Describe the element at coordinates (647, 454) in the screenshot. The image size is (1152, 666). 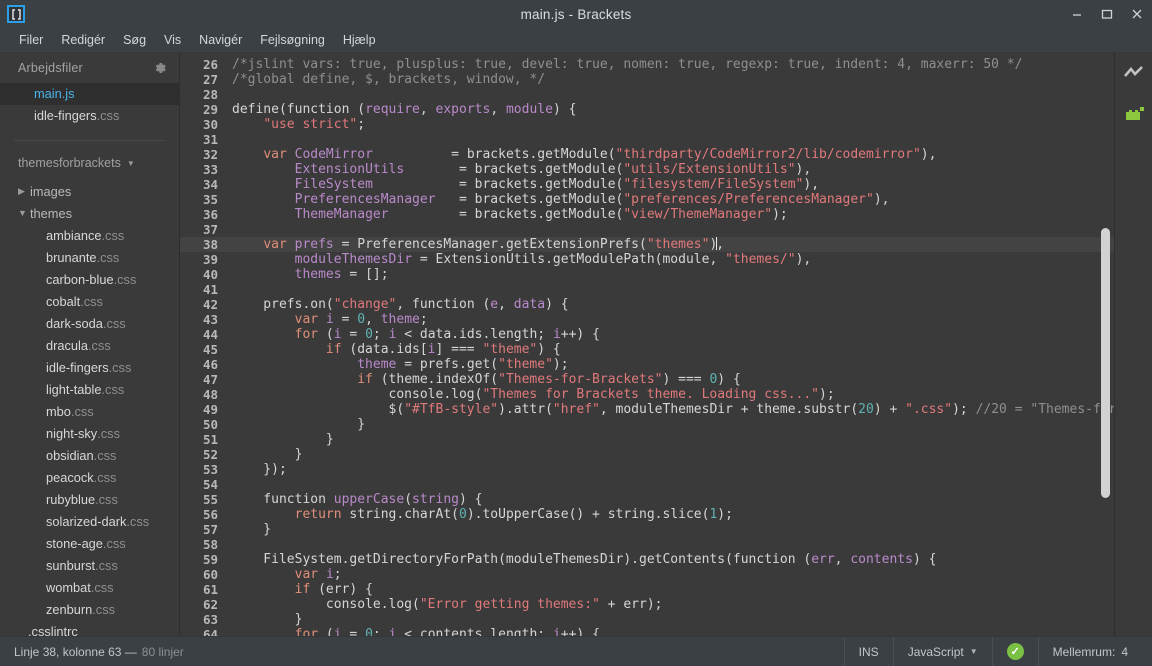
I see `code-line: 52 }` at that location.